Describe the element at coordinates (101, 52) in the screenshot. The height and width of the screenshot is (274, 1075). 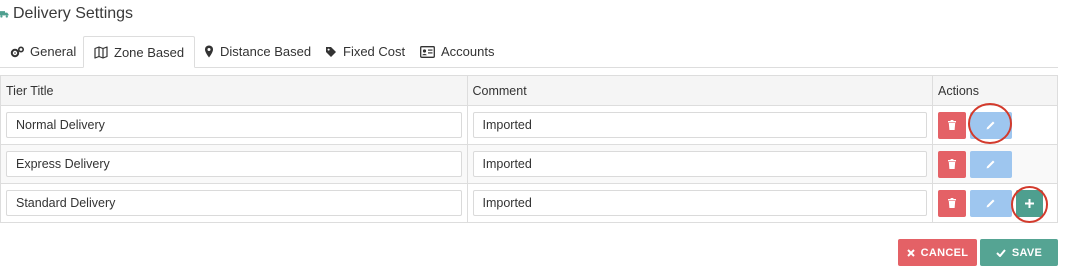
I see `map-icon` at that location.